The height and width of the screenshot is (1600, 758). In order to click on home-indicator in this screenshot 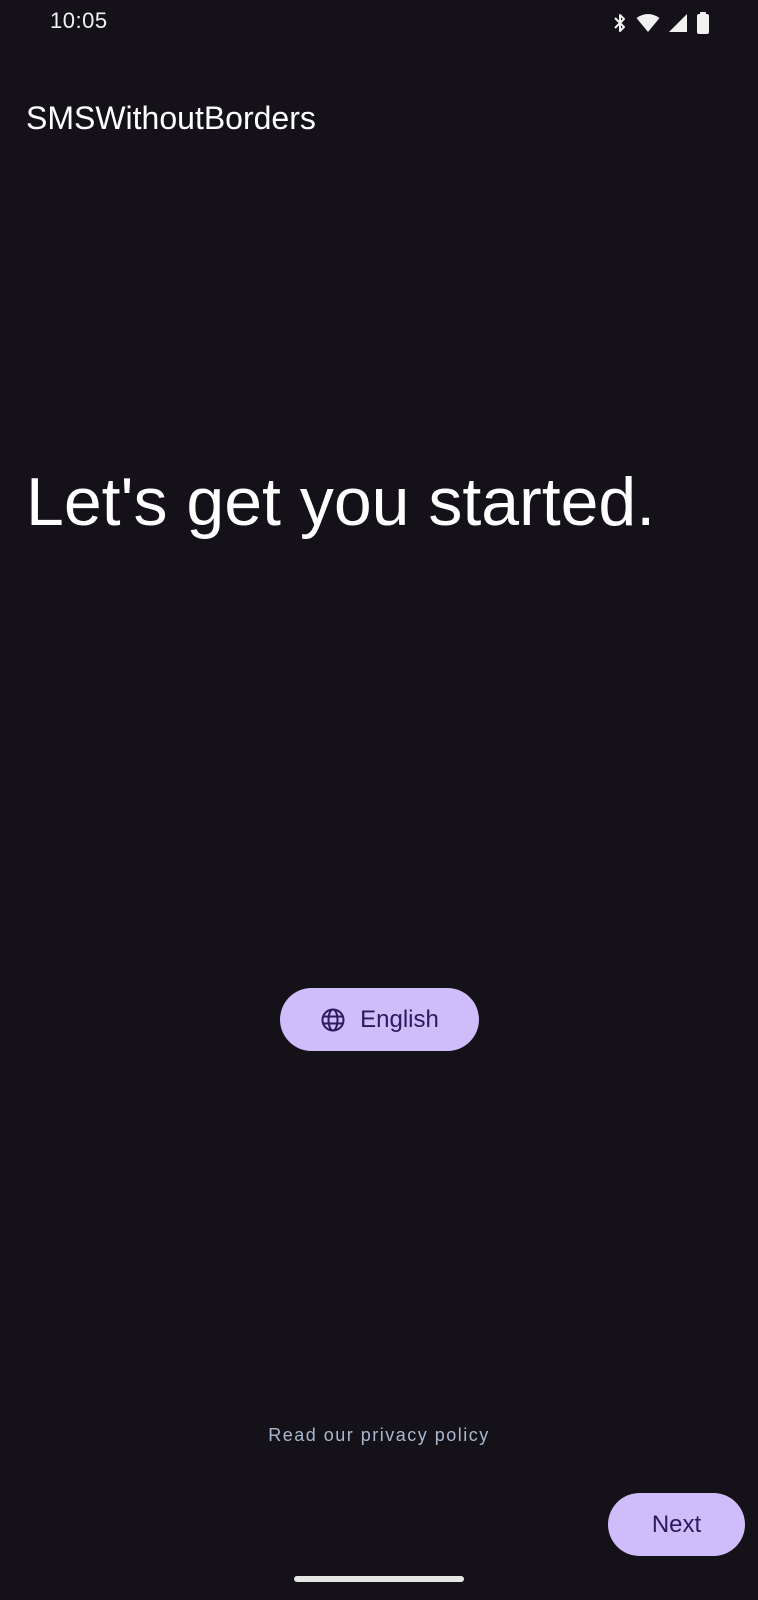, I will do `click(379, 1579)`.